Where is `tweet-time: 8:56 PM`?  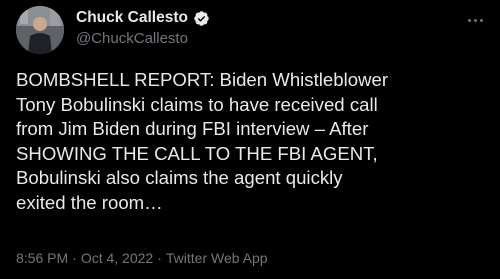
tweet-time: 8:56 PM is located at coordinates (42, 258).